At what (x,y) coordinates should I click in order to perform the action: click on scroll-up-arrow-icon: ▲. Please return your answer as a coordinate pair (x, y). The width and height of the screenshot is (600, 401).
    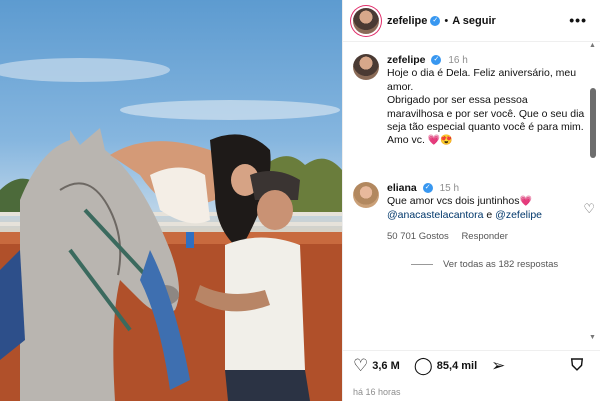
    Looking at the image, I should click on (592, 45).